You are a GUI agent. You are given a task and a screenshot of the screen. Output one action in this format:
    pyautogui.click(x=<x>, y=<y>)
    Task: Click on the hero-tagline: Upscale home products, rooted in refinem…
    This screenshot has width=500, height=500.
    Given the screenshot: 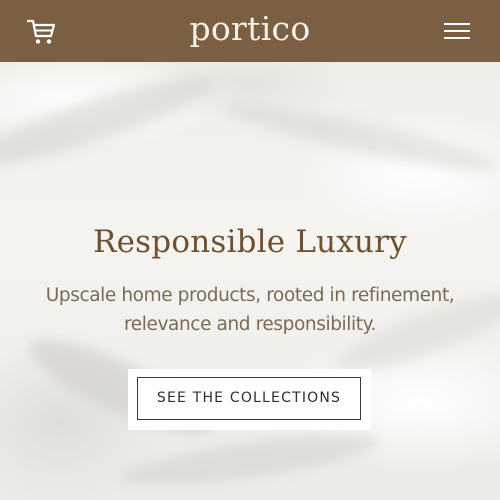 What is the action you would take?
    pyautogui.click(x=250, y=310)
    